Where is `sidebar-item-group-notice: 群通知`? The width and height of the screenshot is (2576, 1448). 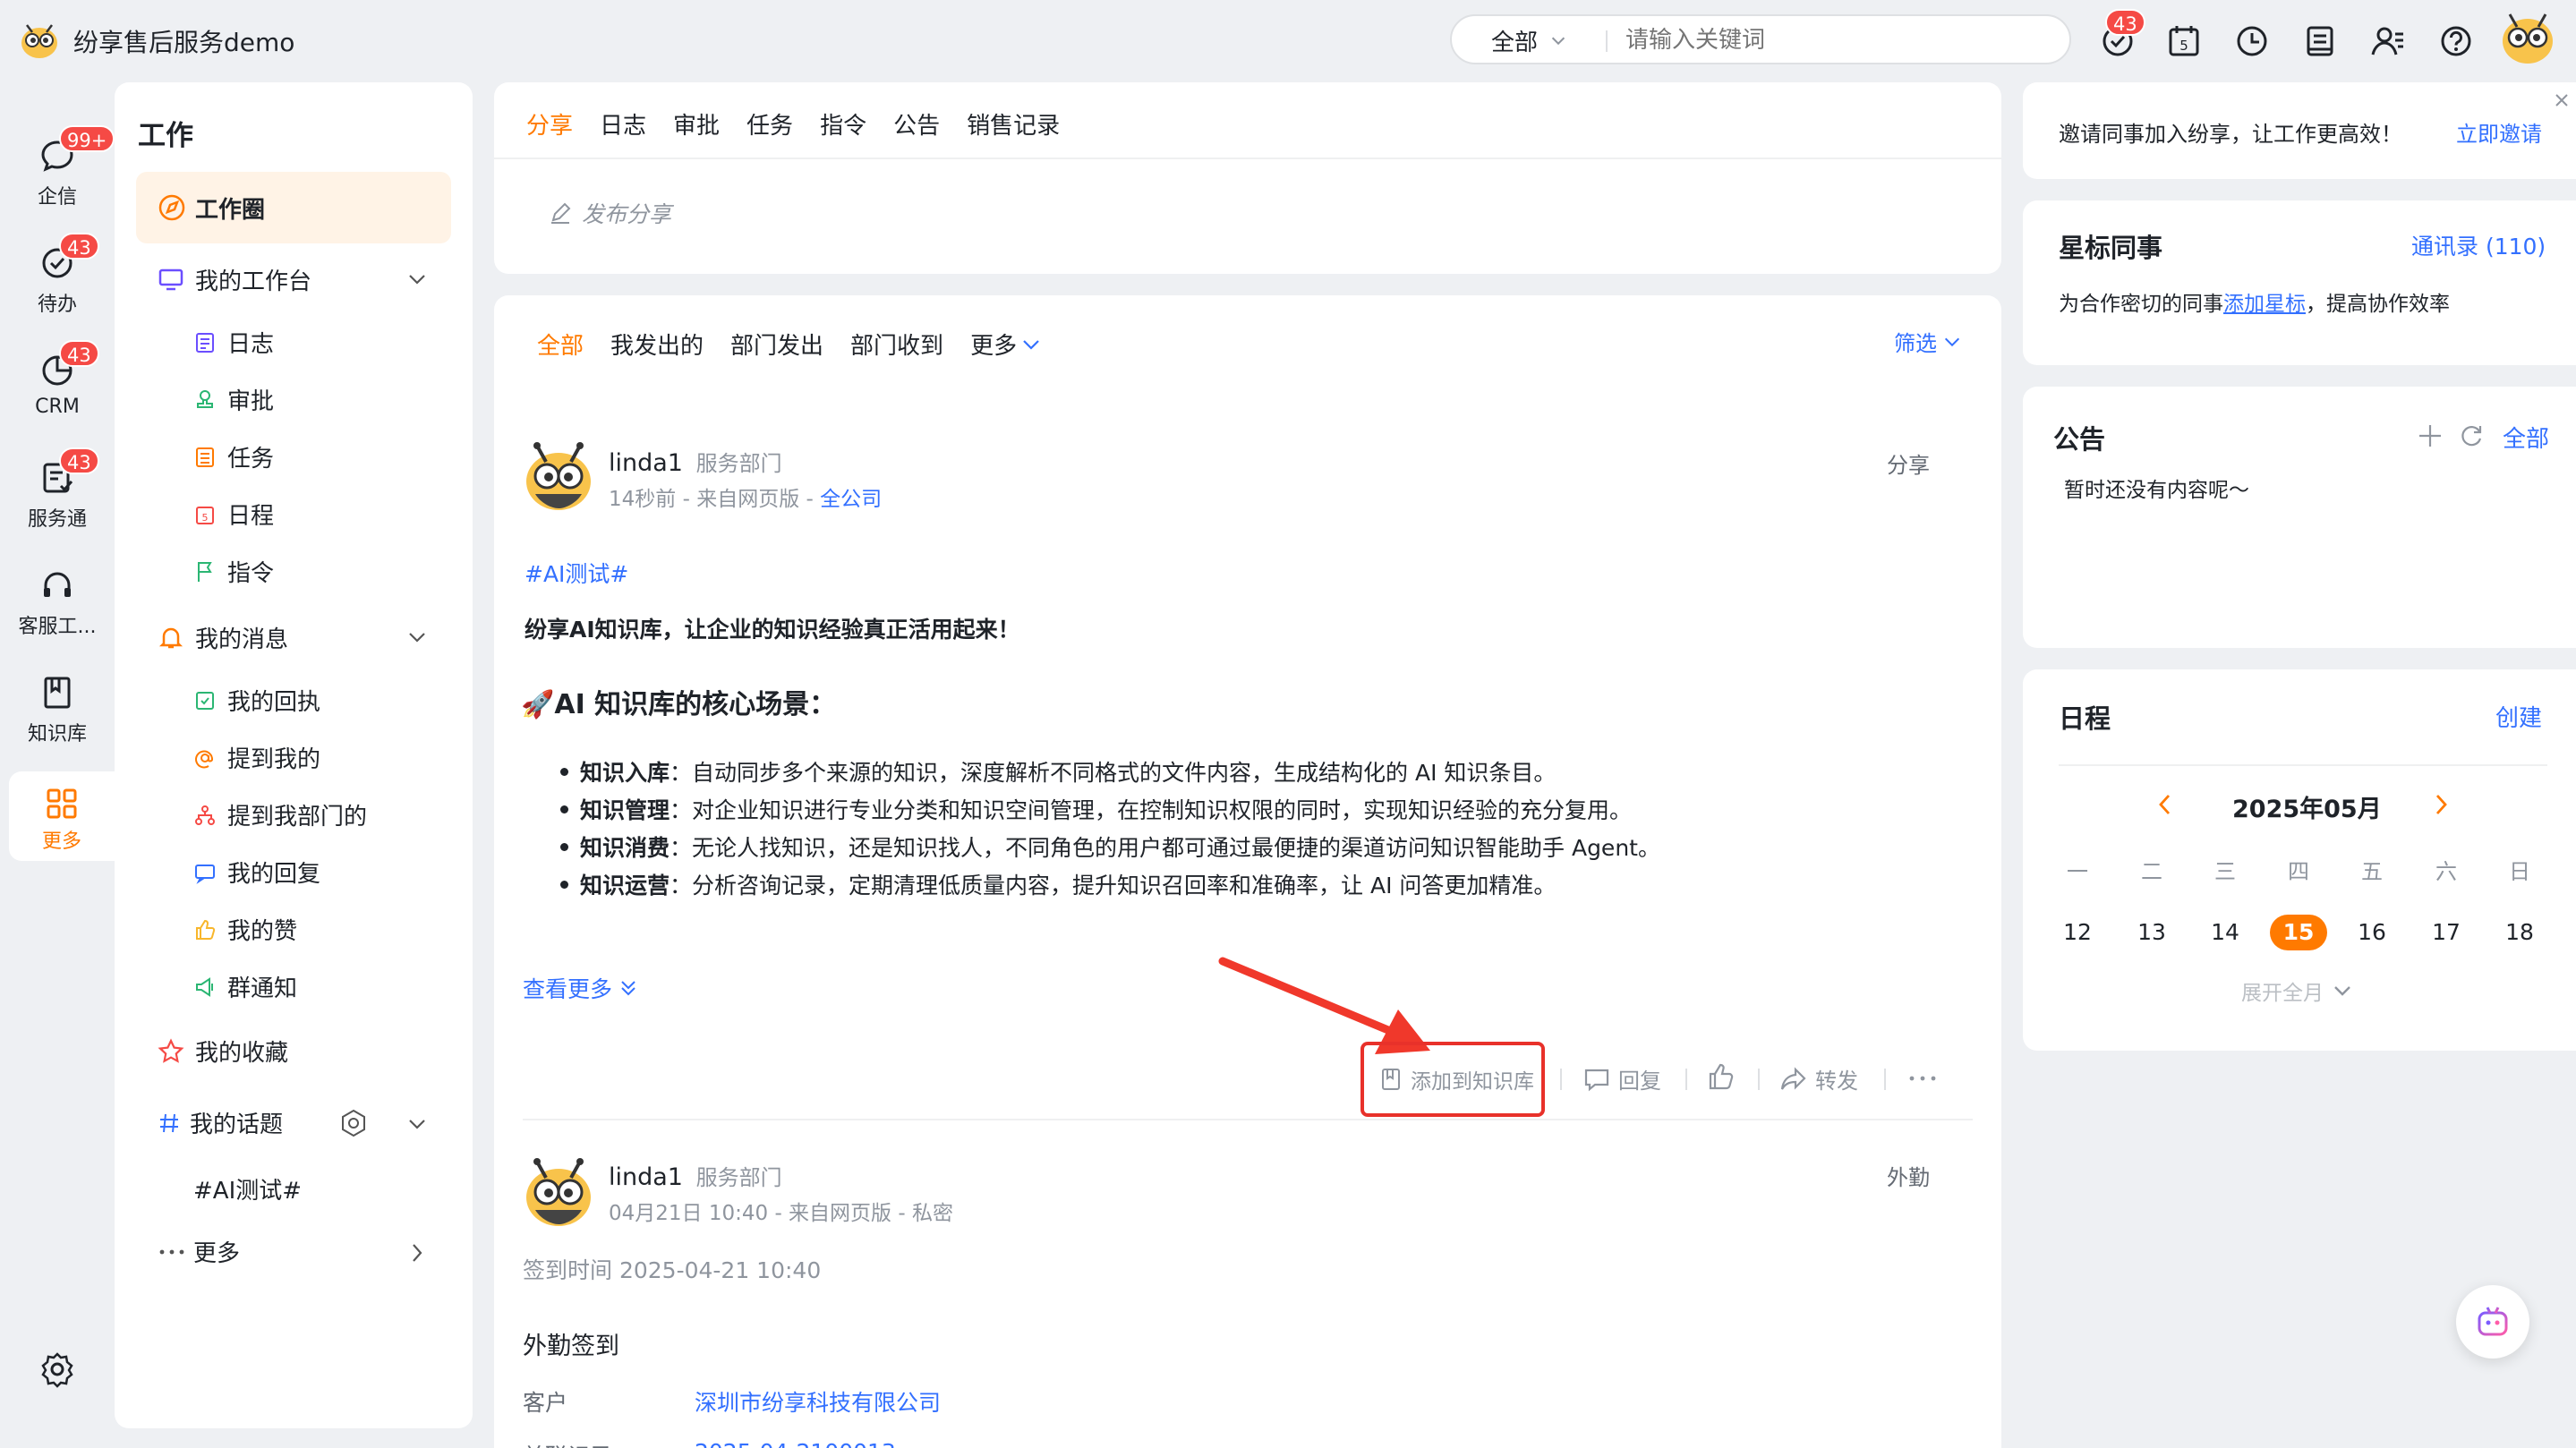
sidebar-item-group-notice: 群通知 is located at coordinates (245, 986).